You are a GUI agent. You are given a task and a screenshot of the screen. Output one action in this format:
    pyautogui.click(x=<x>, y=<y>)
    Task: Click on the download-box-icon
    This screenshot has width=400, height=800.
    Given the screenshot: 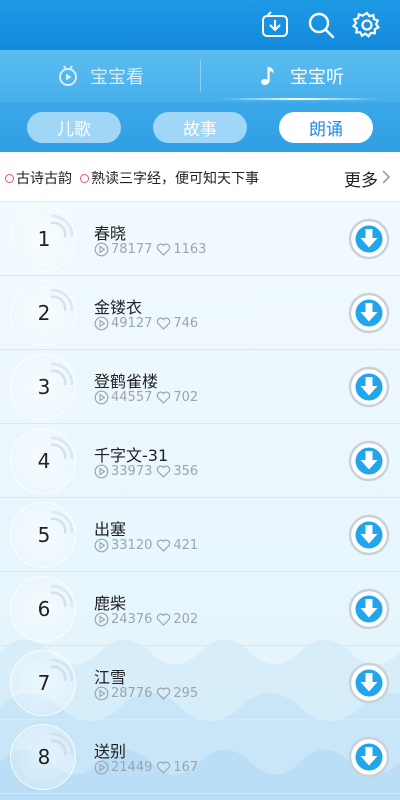 What is the action you would take?
    pyautogui.click(x=275, y=24)
    